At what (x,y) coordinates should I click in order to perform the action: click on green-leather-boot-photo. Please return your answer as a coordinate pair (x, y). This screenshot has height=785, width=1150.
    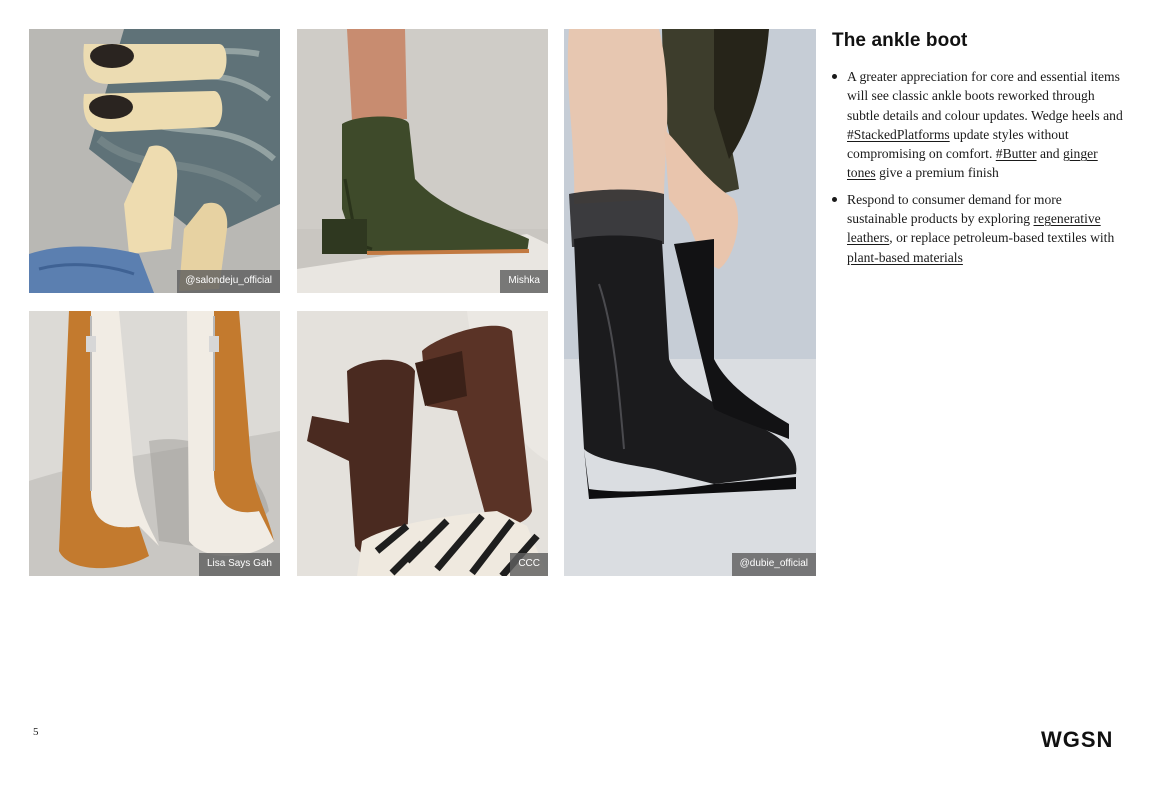
    Looking at the image, I should click on (422, 161).